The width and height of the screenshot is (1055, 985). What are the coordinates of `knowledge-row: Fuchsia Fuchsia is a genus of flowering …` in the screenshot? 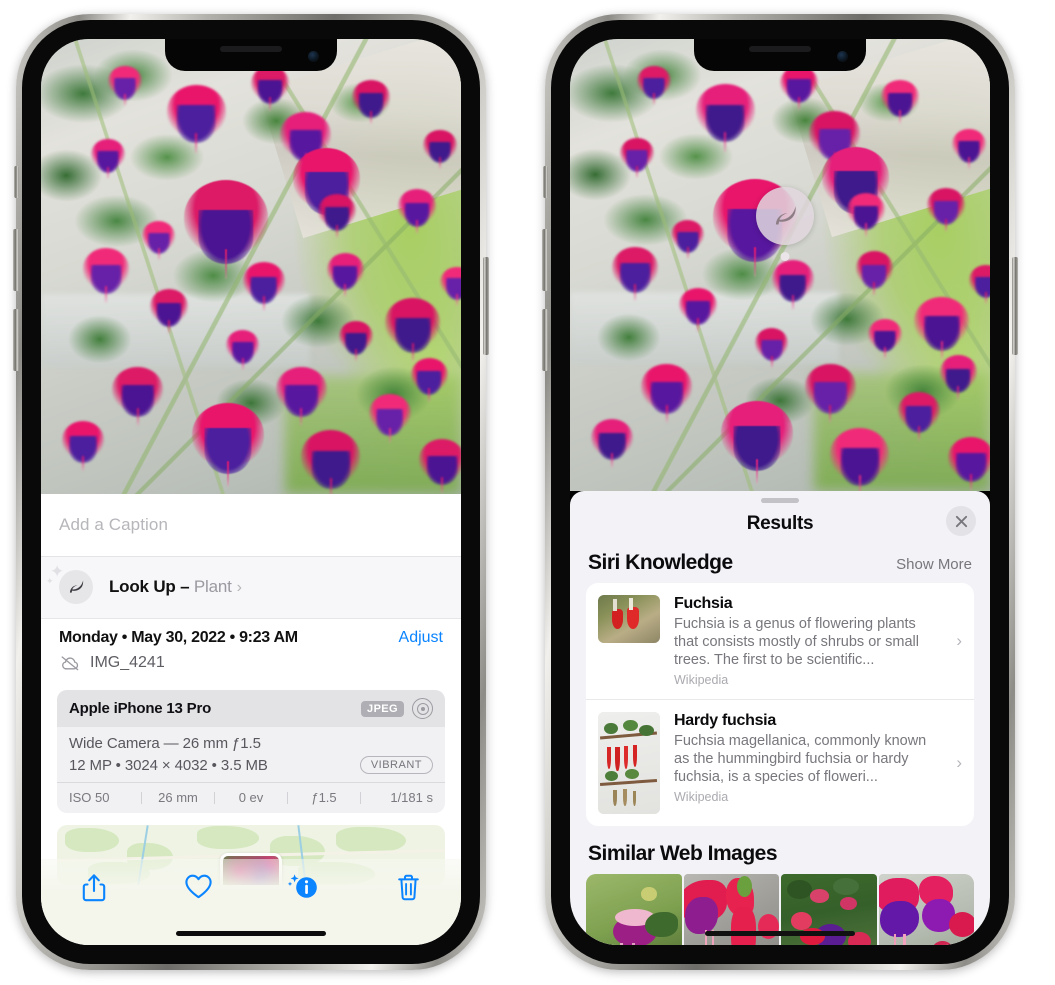 It's located at (780, 641).